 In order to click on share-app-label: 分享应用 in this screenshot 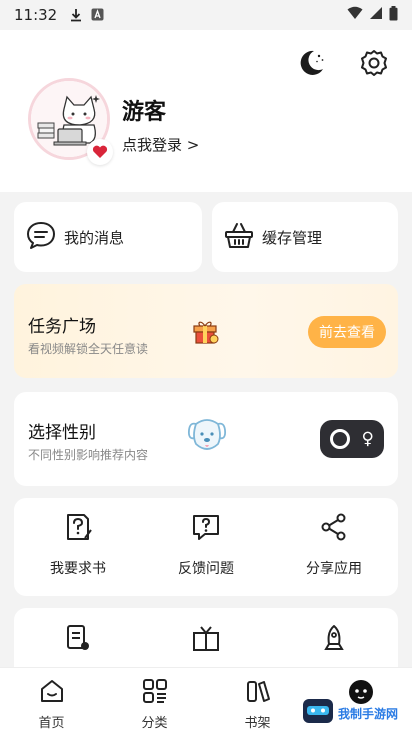, I will do `click(334, 569)`.